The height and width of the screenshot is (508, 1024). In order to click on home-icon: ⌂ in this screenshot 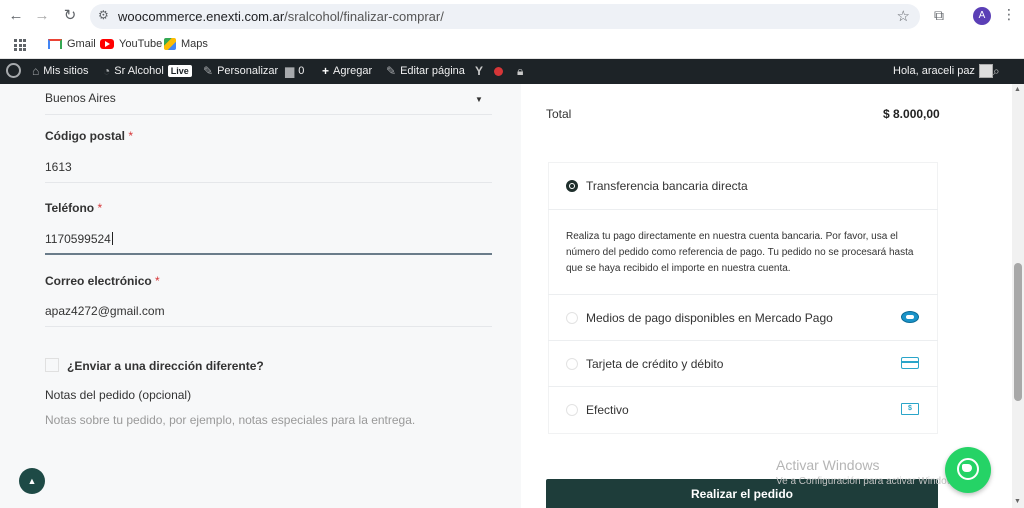, I will do `click(36, 71)`.